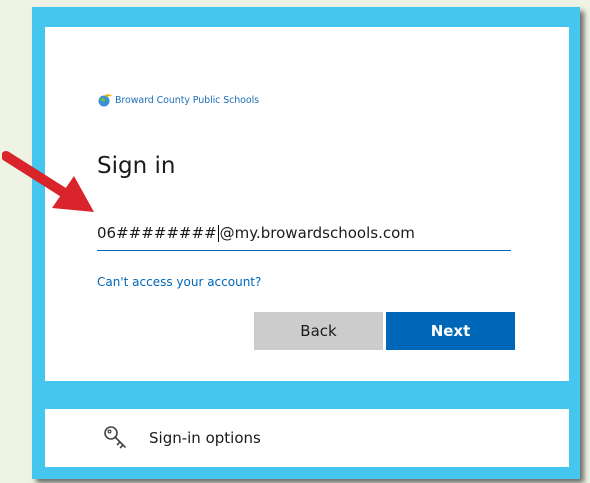 The height and width of the screenshot is (483, 590). What do you see at coordinates (218, 233) in the screenshot?
I see `text-caret` at bounding box center [218, 233].